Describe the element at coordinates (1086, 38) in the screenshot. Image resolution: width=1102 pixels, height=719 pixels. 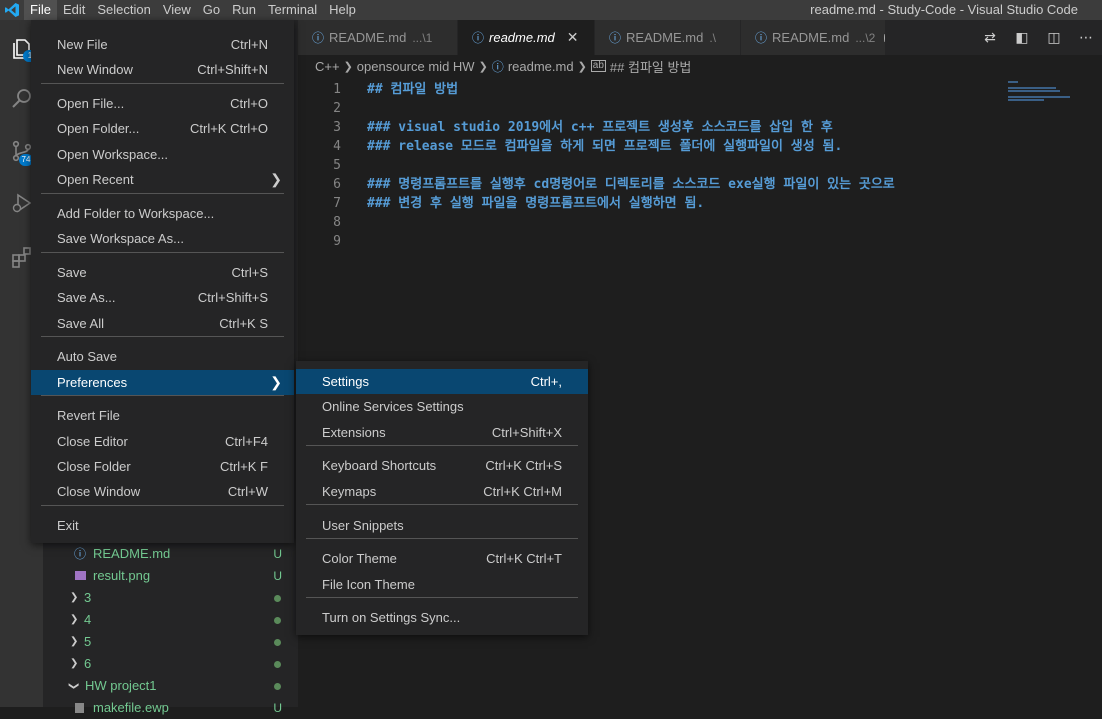
I see `more-actions-icon: ⋯` at that location.